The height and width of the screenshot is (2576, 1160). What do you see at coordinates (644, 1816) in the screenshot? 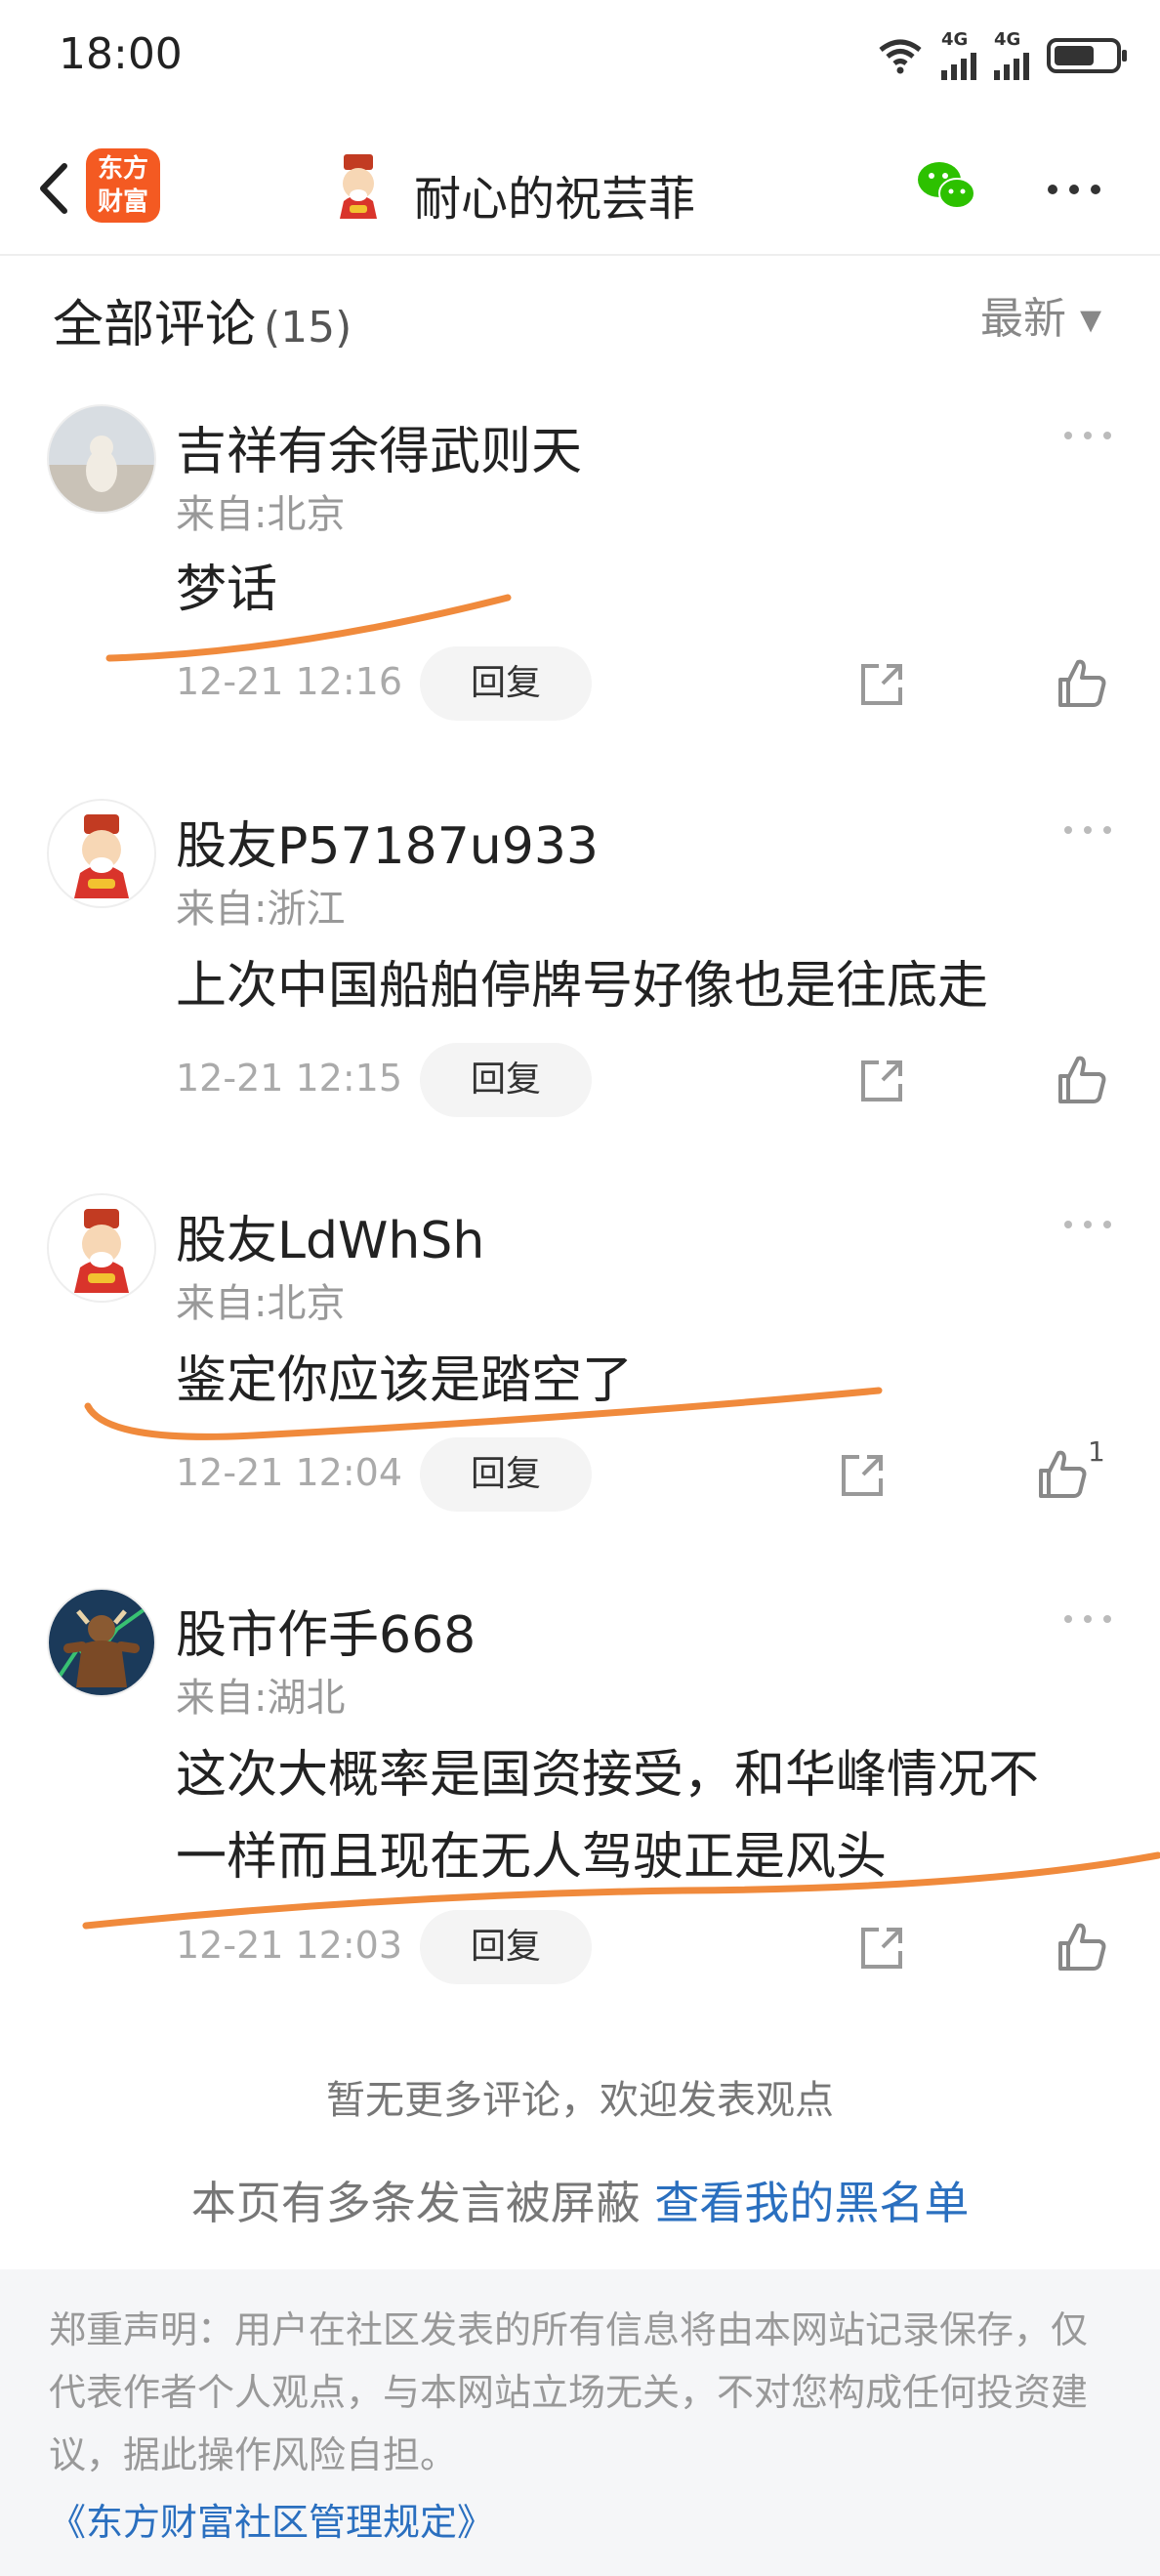
I see `comment-text: 这次大概率是国资接受，和华峰情况不 一样而且现在无人驾驶正是风头` at bounding box center [644, 1816].